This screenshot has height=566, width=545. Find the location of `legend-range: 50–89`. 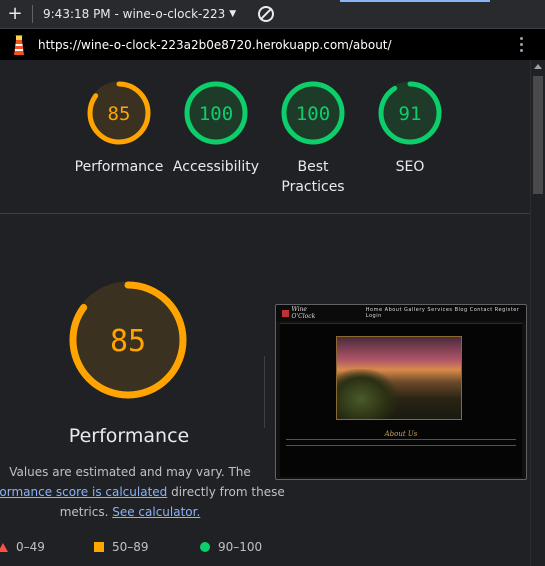

legend-range: 50–89 is located at coordinates (130, 547).